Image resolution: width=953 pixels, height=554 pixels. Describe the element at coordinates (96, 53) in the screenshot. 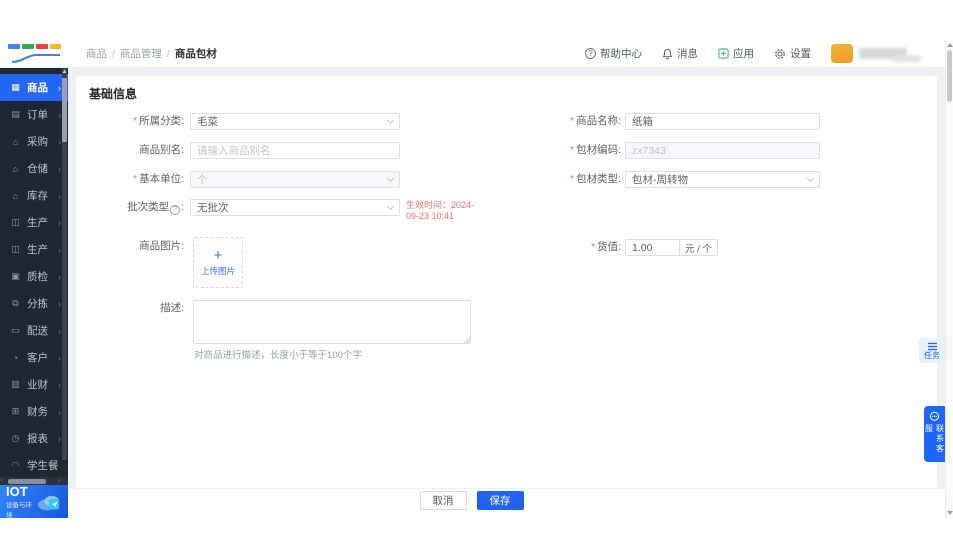

I see `breadcrumb-item: 商品` at that location.